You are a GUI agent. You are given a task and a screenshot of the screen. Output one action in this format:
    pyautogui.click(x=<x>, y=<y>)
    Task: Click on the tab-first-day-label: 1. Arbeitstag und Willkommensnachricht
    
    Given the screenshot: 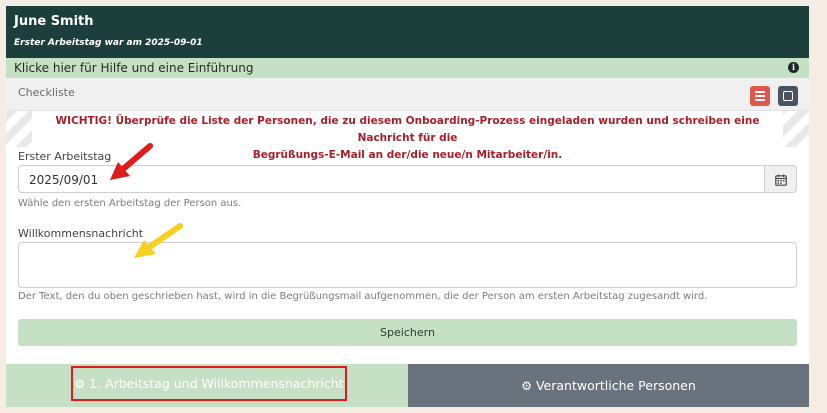 What is the action you would take?
    pyautogui.click(x=216, y=383)
    